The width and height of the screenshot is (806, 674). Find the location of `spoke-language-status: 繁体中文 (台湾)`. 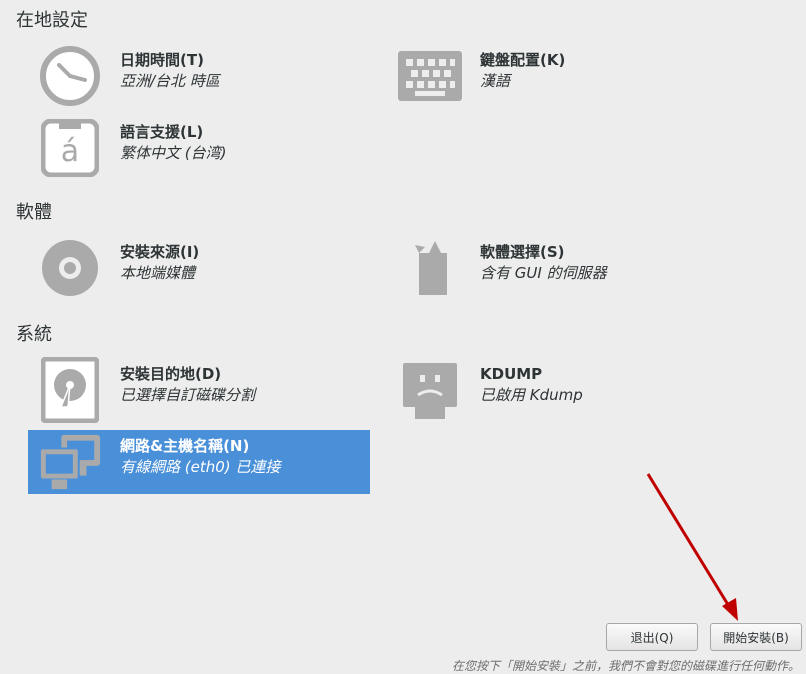

spoke-language-status: 繁体中文 (台湾) is located at coordinates (173, 153).